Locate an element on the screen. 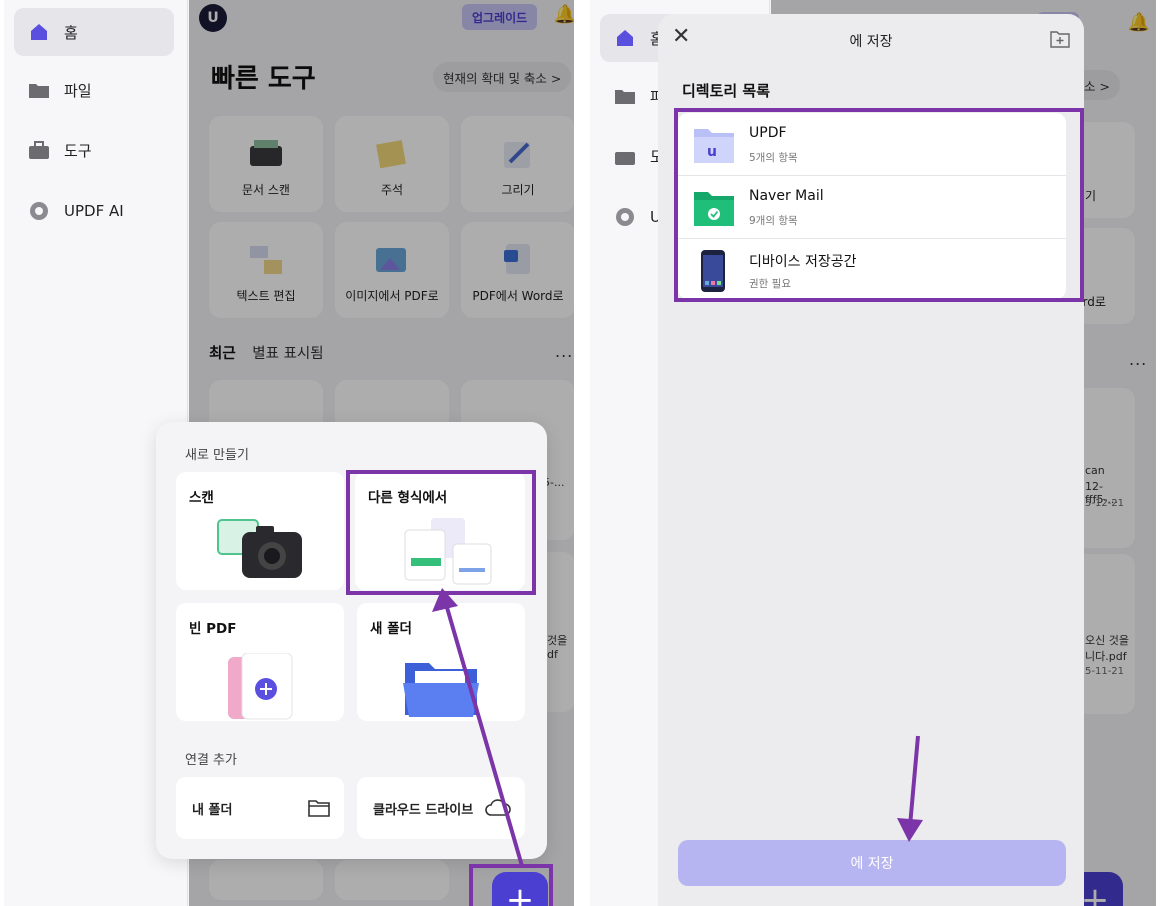  card-label: 스캔 is located at coordinates (201, 498).